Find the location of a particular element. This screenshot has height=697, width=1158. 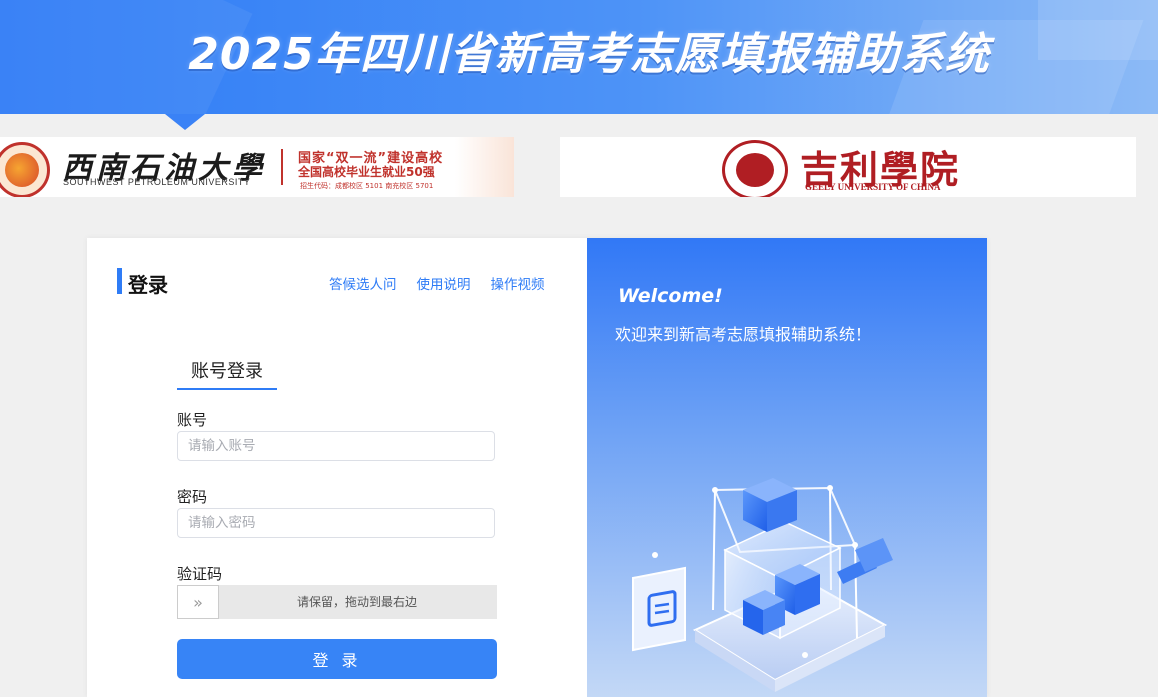

system-title: 2025年四川省新高考志愿填报辅助系统 is located at coordinates (589, 54).